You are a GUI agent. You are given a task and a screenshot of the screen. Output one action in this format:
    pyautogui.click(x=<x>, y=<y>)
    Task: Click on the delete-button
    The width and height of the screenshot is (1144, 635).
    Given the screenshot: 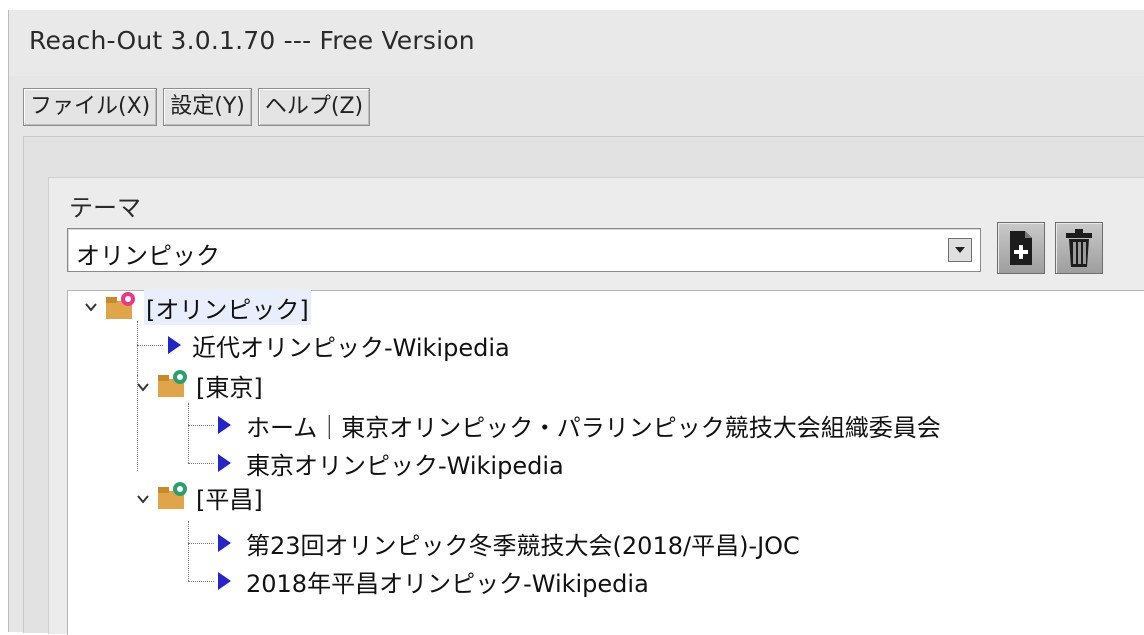 What is the action you would take?
    pyautogui.click(x=1079, y=248)
    